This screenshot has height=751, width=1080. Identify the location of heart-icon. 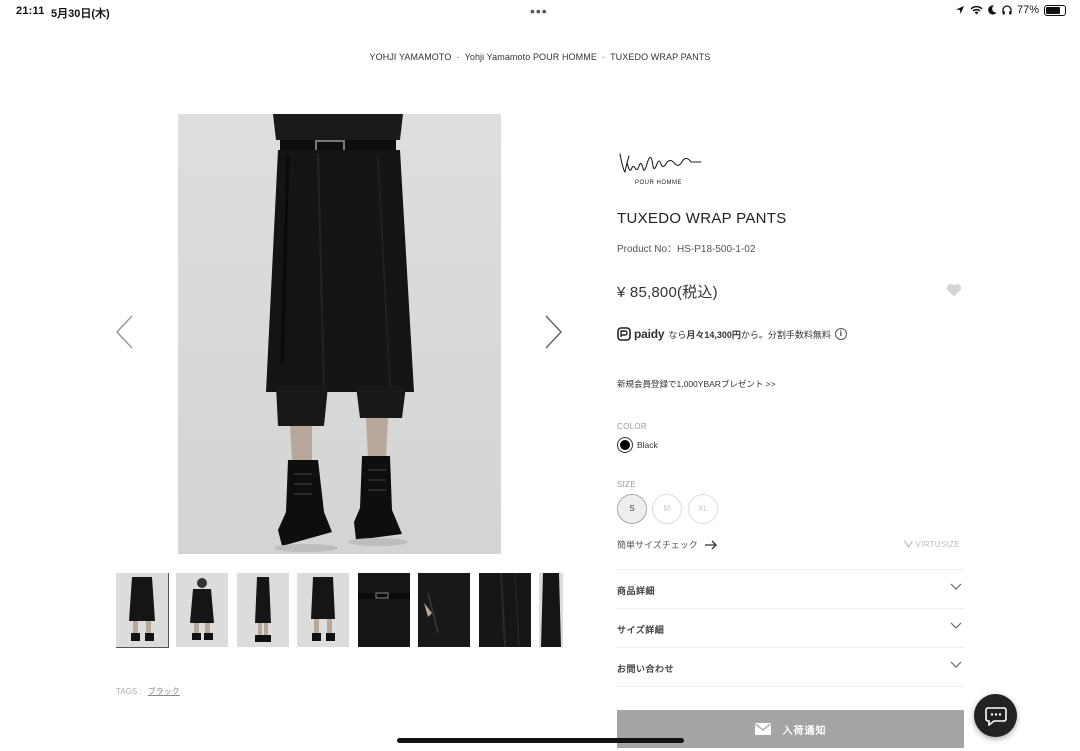
(954, 290).